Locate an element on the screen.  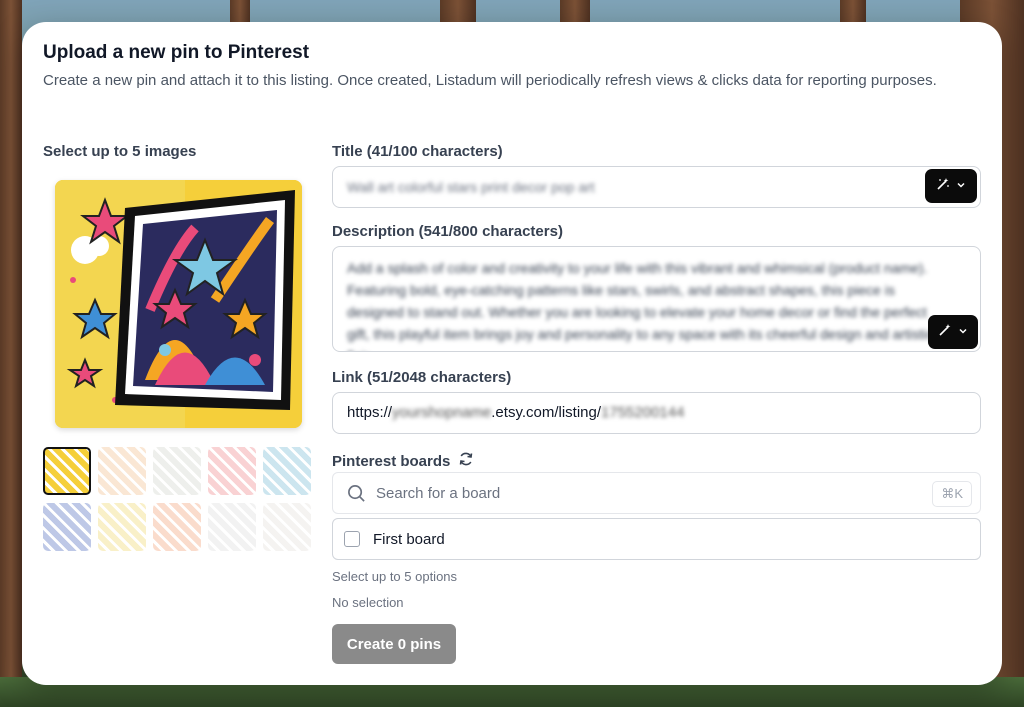
refresh-icon is located at coordinates (466, 461).